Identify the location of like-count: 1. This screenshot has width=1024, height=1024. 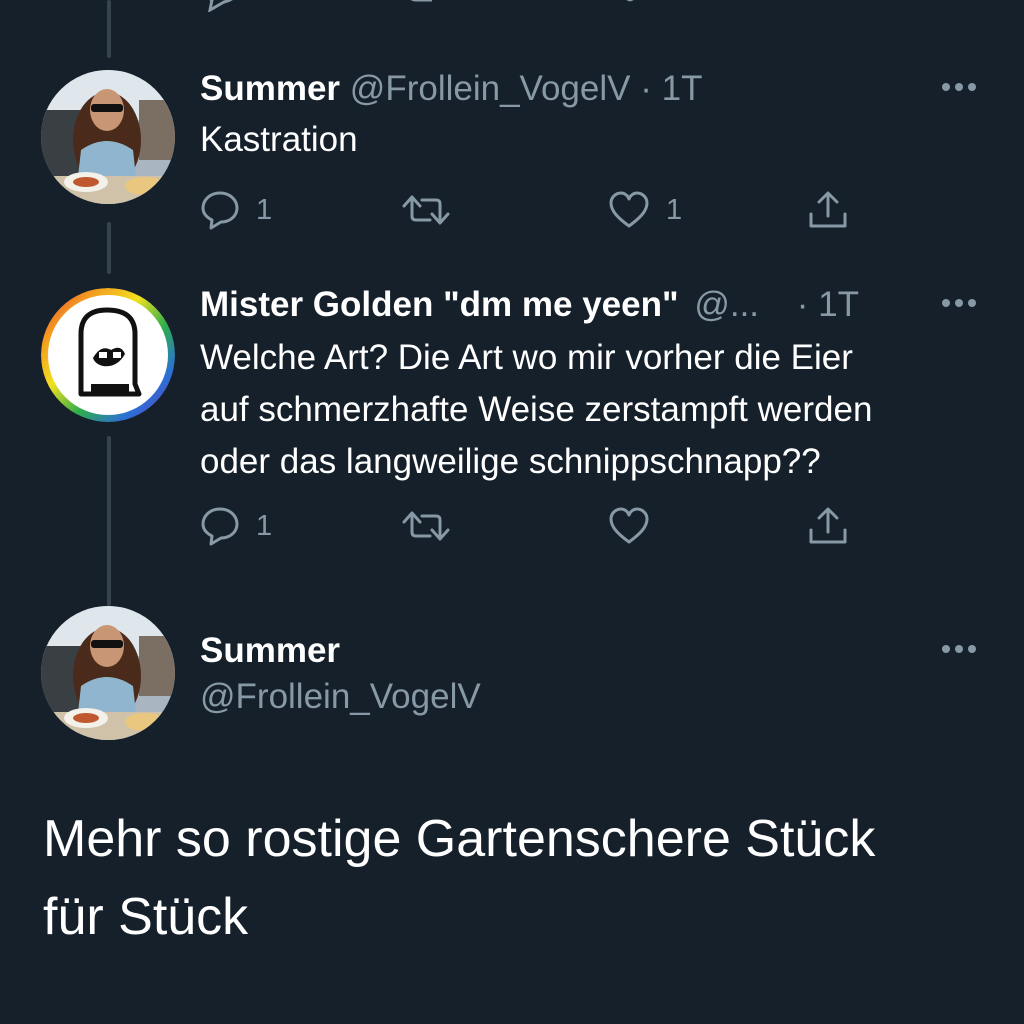
(674, 209).